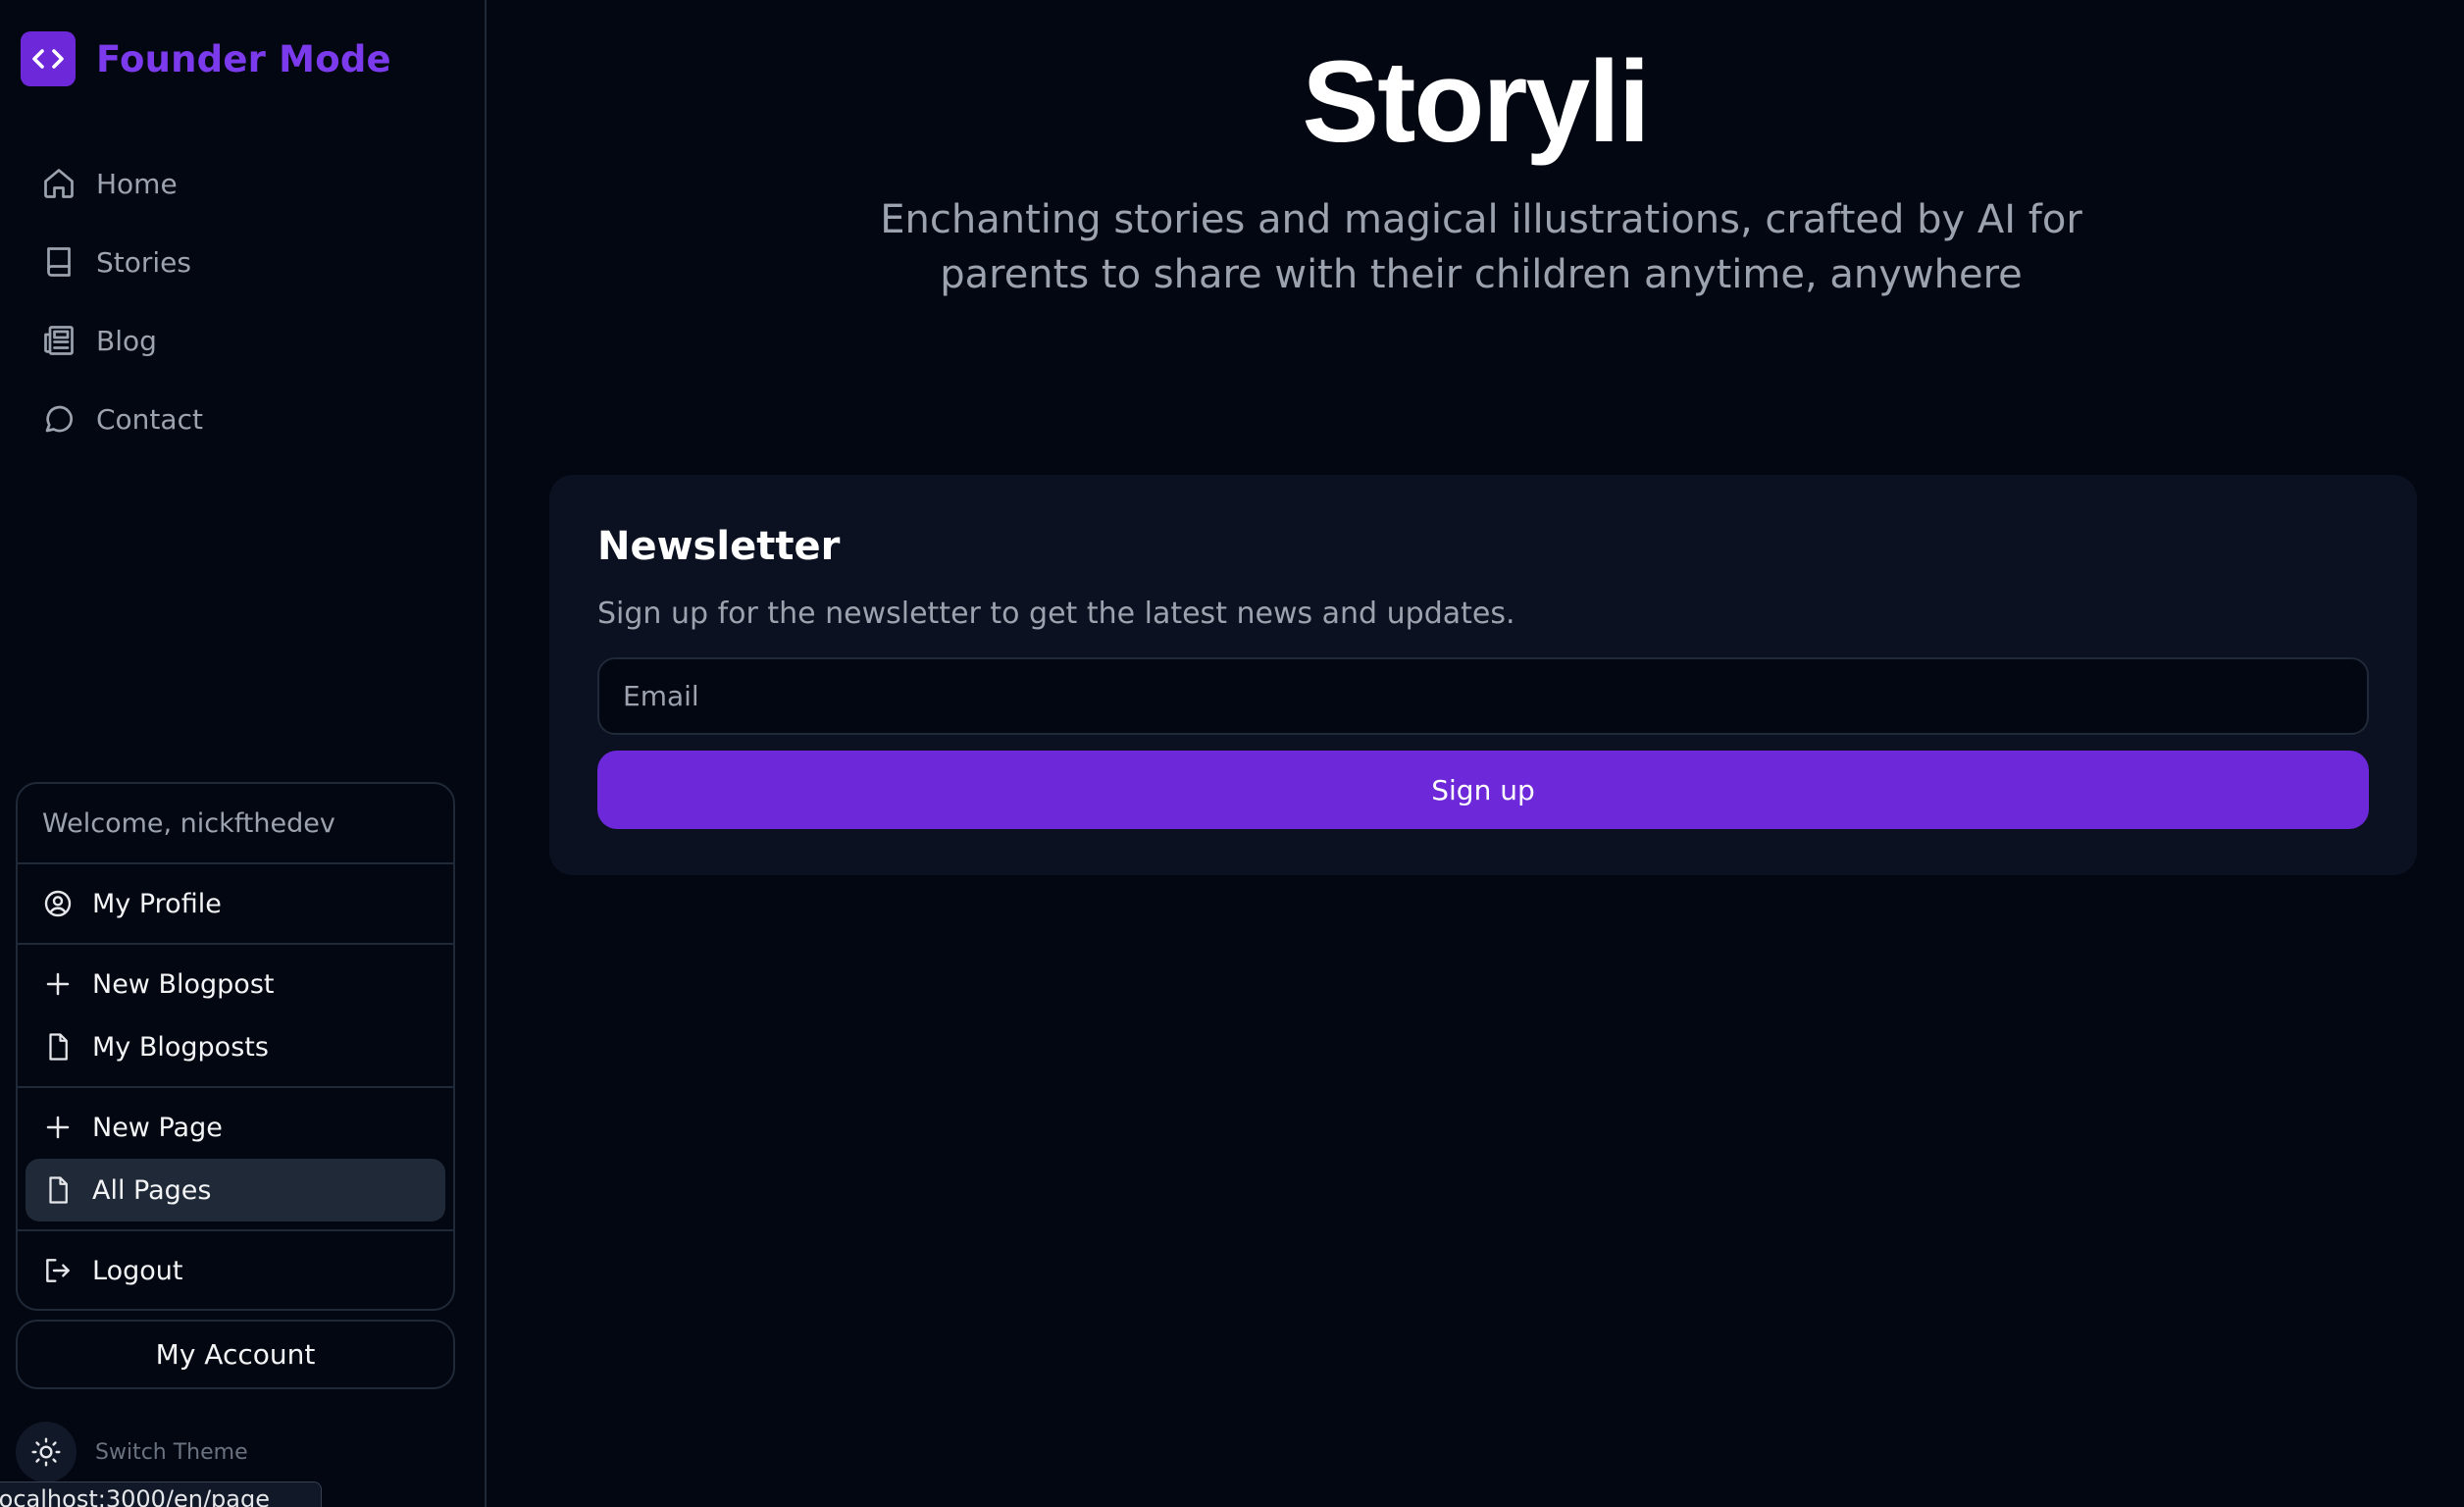 The height and width of the screenshot is (1507, 2464). What do you see at coordinates (180, 1047) in the screenshot?
I see `my-blogposts-label: My Blogposts` at bounding box center [180, 1047].